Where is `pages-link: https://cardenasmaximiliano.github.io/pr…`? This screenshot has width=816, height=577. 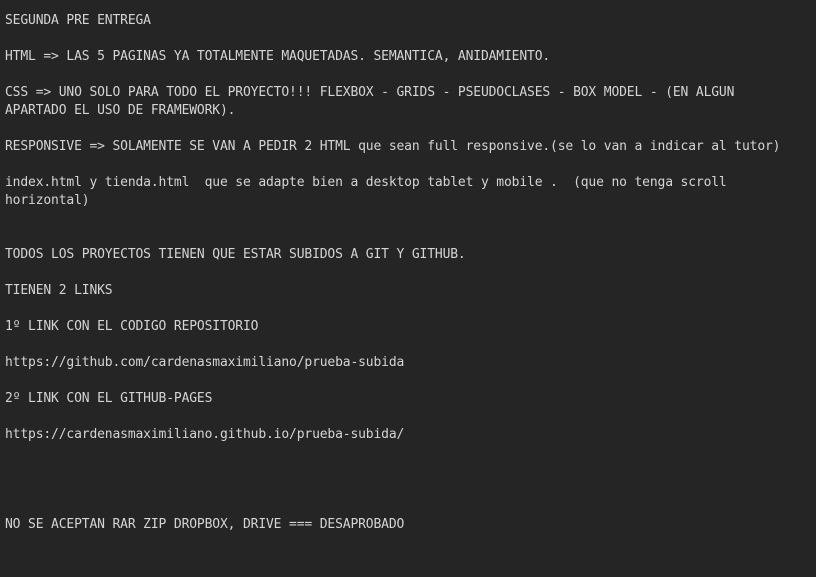 pages-link: https://cardenasmaximiliano.github.io/pr… is located at coordinates (410, 435).